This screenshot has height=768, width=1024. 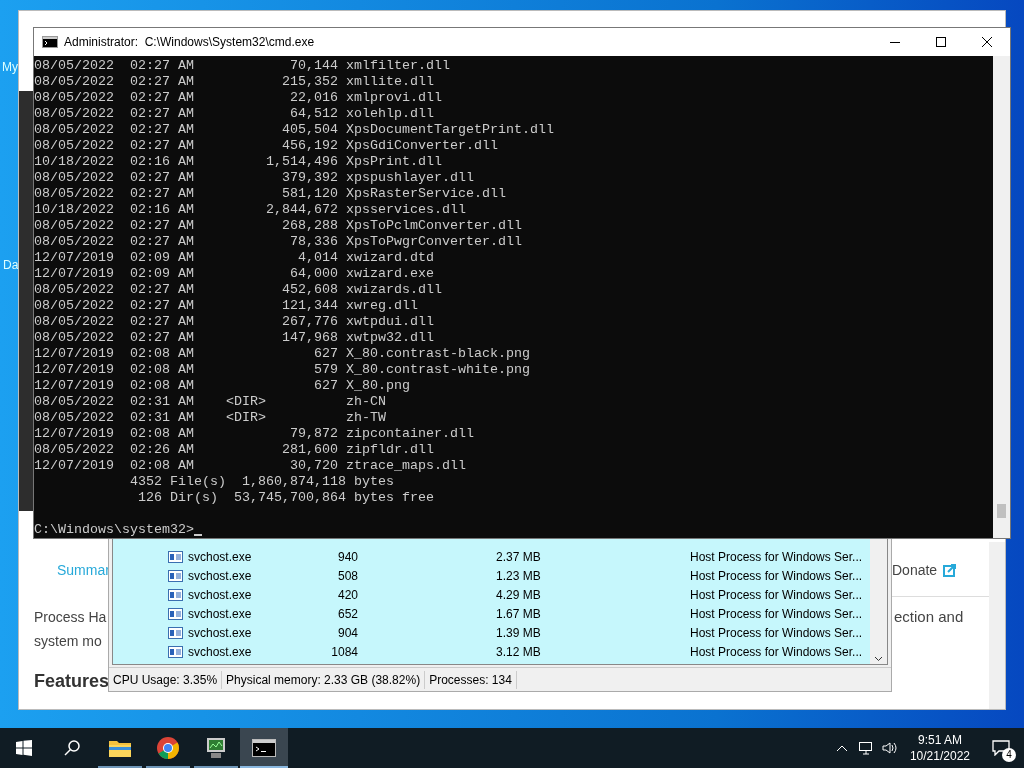 What do you see at coordinates (889, 748) in the screenshot?
I see `speaker-icon` at bounding box center [889, 748].